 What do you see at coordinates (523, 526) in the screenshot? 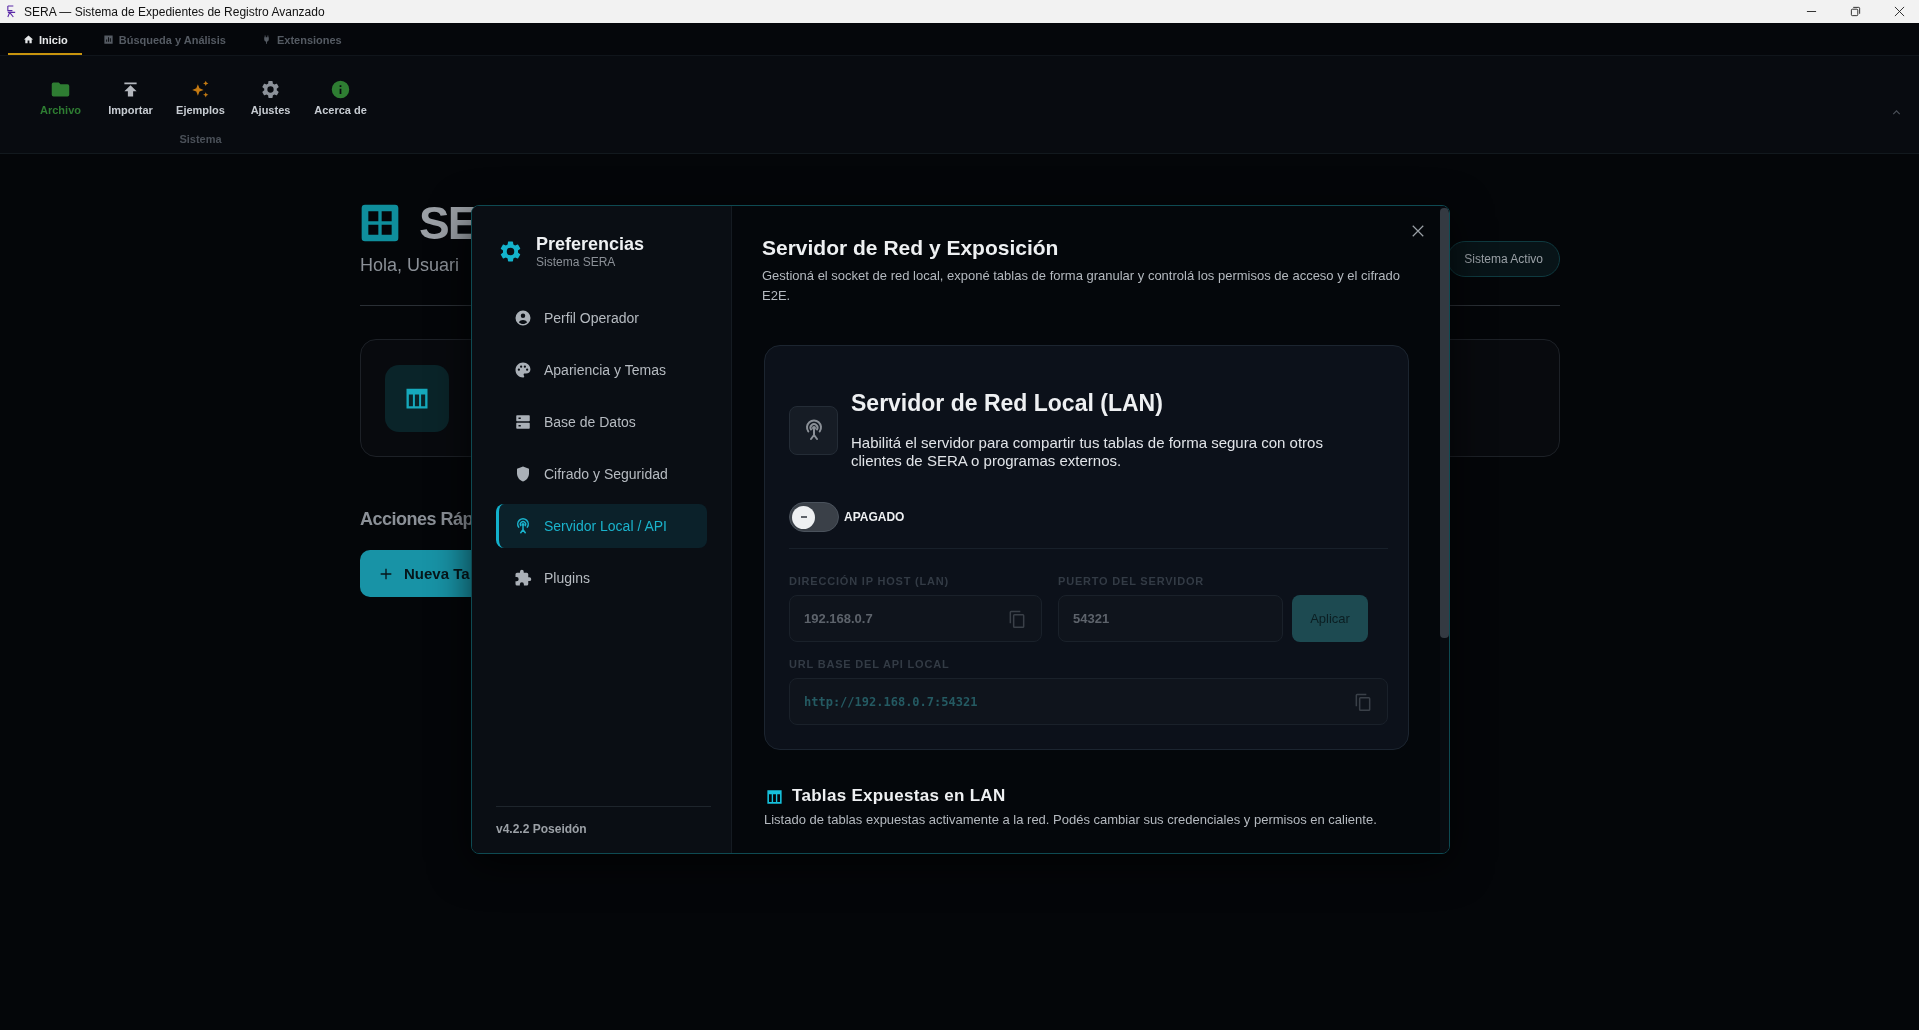
I see `antenna-icon` at bounding box center [523, 526].